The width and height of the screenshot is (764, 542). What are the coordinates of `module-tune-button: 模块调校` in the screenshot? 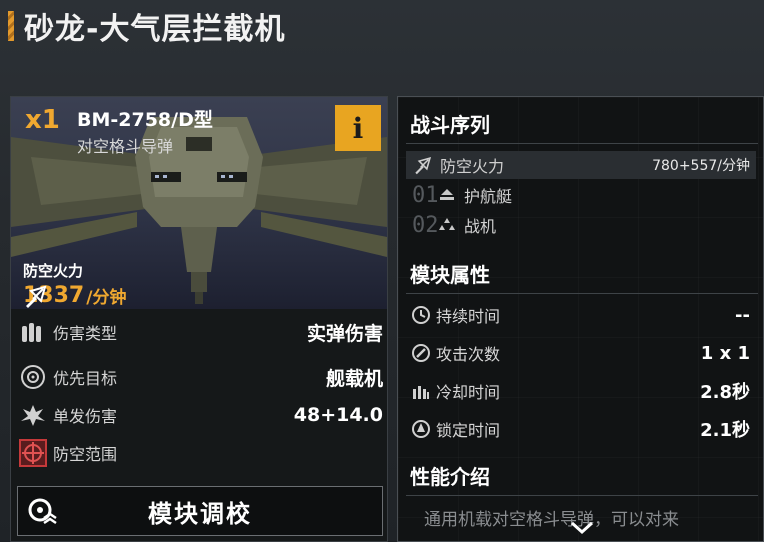 It's located at (200, 511).